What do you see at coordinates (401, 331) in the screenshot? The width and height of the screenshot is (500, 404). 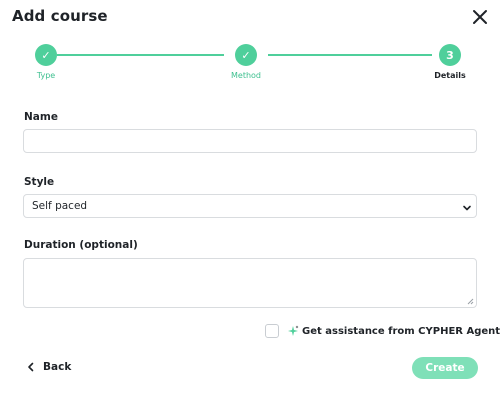 I see `assist-label: Get assistance from CYPHER Agent` at bounding box center [401, 331].